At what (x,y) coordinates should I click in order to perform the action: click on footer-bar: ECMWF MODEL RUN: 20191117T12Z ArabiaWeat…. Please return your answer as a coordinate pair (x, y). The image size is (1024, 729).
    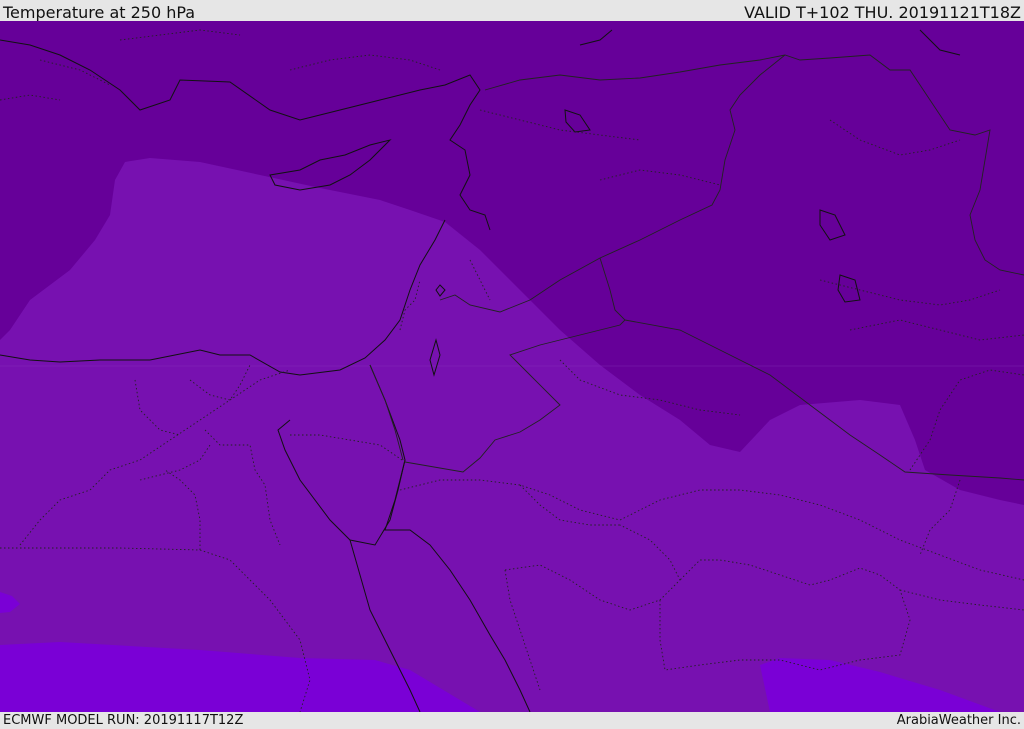
    Looking at the image, I should click on (512, 720).